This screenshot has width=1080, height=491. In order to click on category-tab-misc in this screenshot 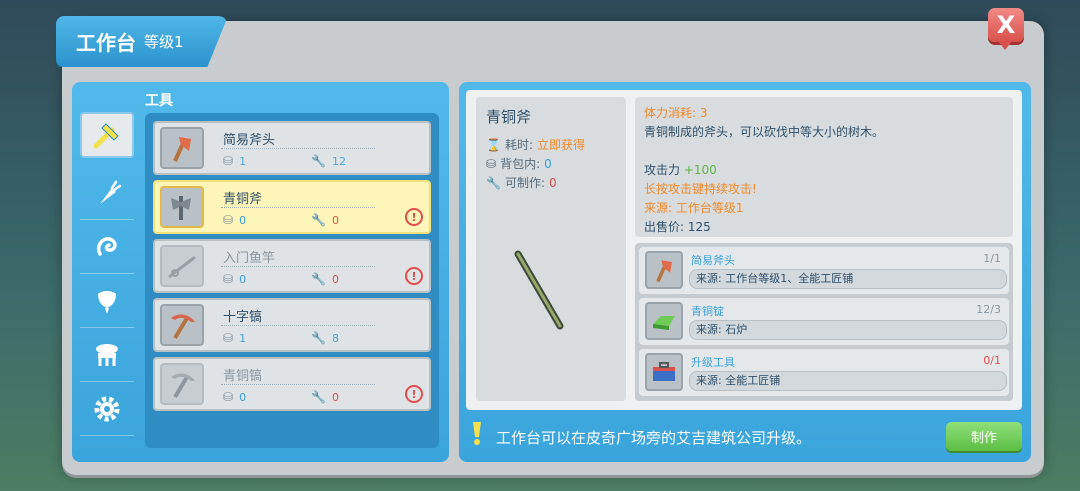, I will do `click(107, 247)`.